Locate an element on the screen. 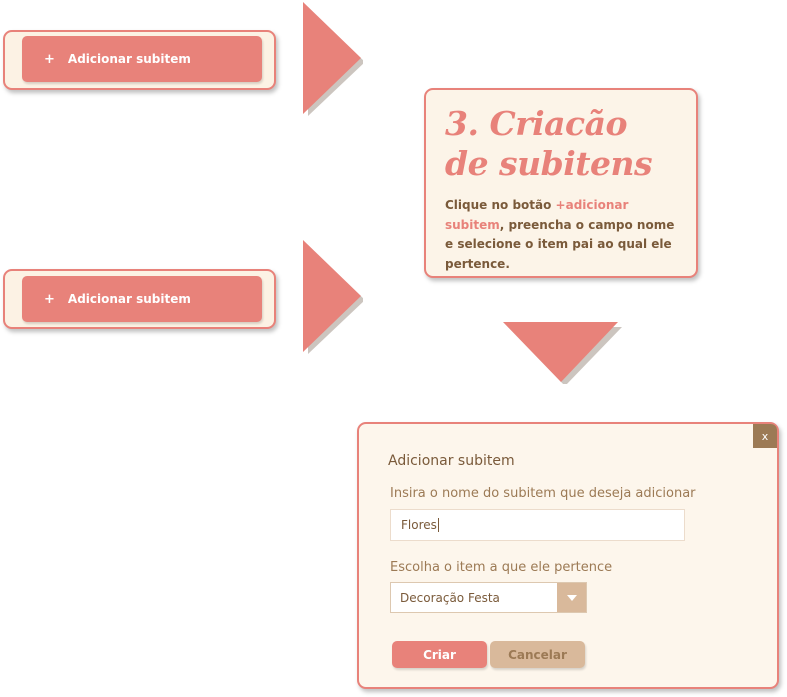 The image size is (787, 697). info-title: 3. Criacão de subitens is located at coordinates (565, 144).